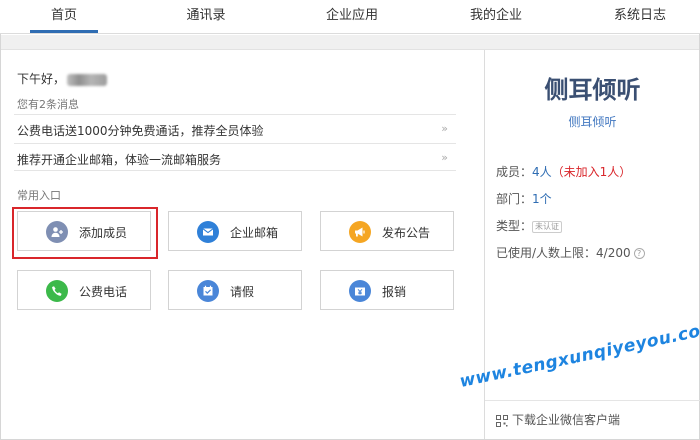 The image size is (700, 440). I want to click on company-name: 侧耳倾听, so click(592, 90).